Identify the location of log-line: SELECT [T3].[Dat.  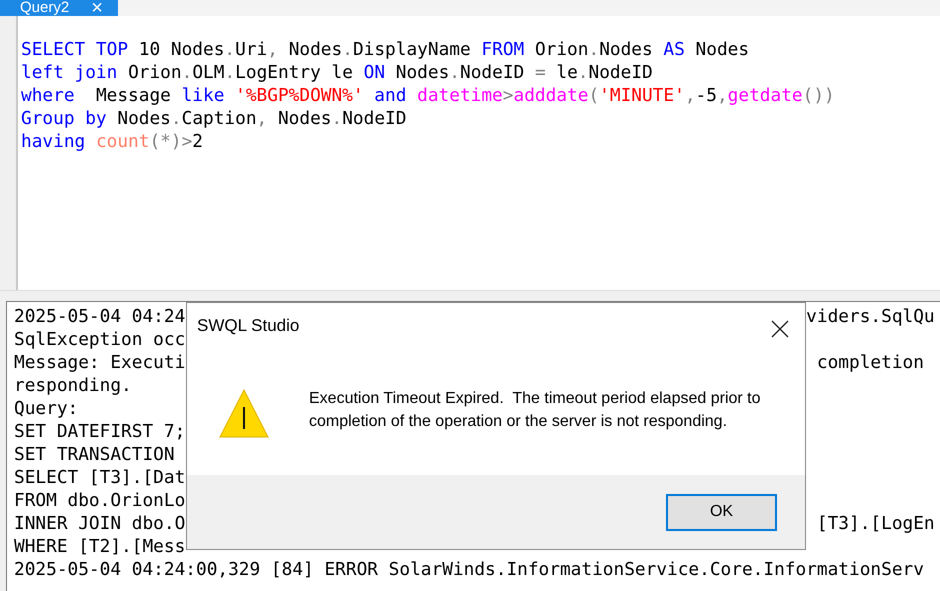
(100, 477).